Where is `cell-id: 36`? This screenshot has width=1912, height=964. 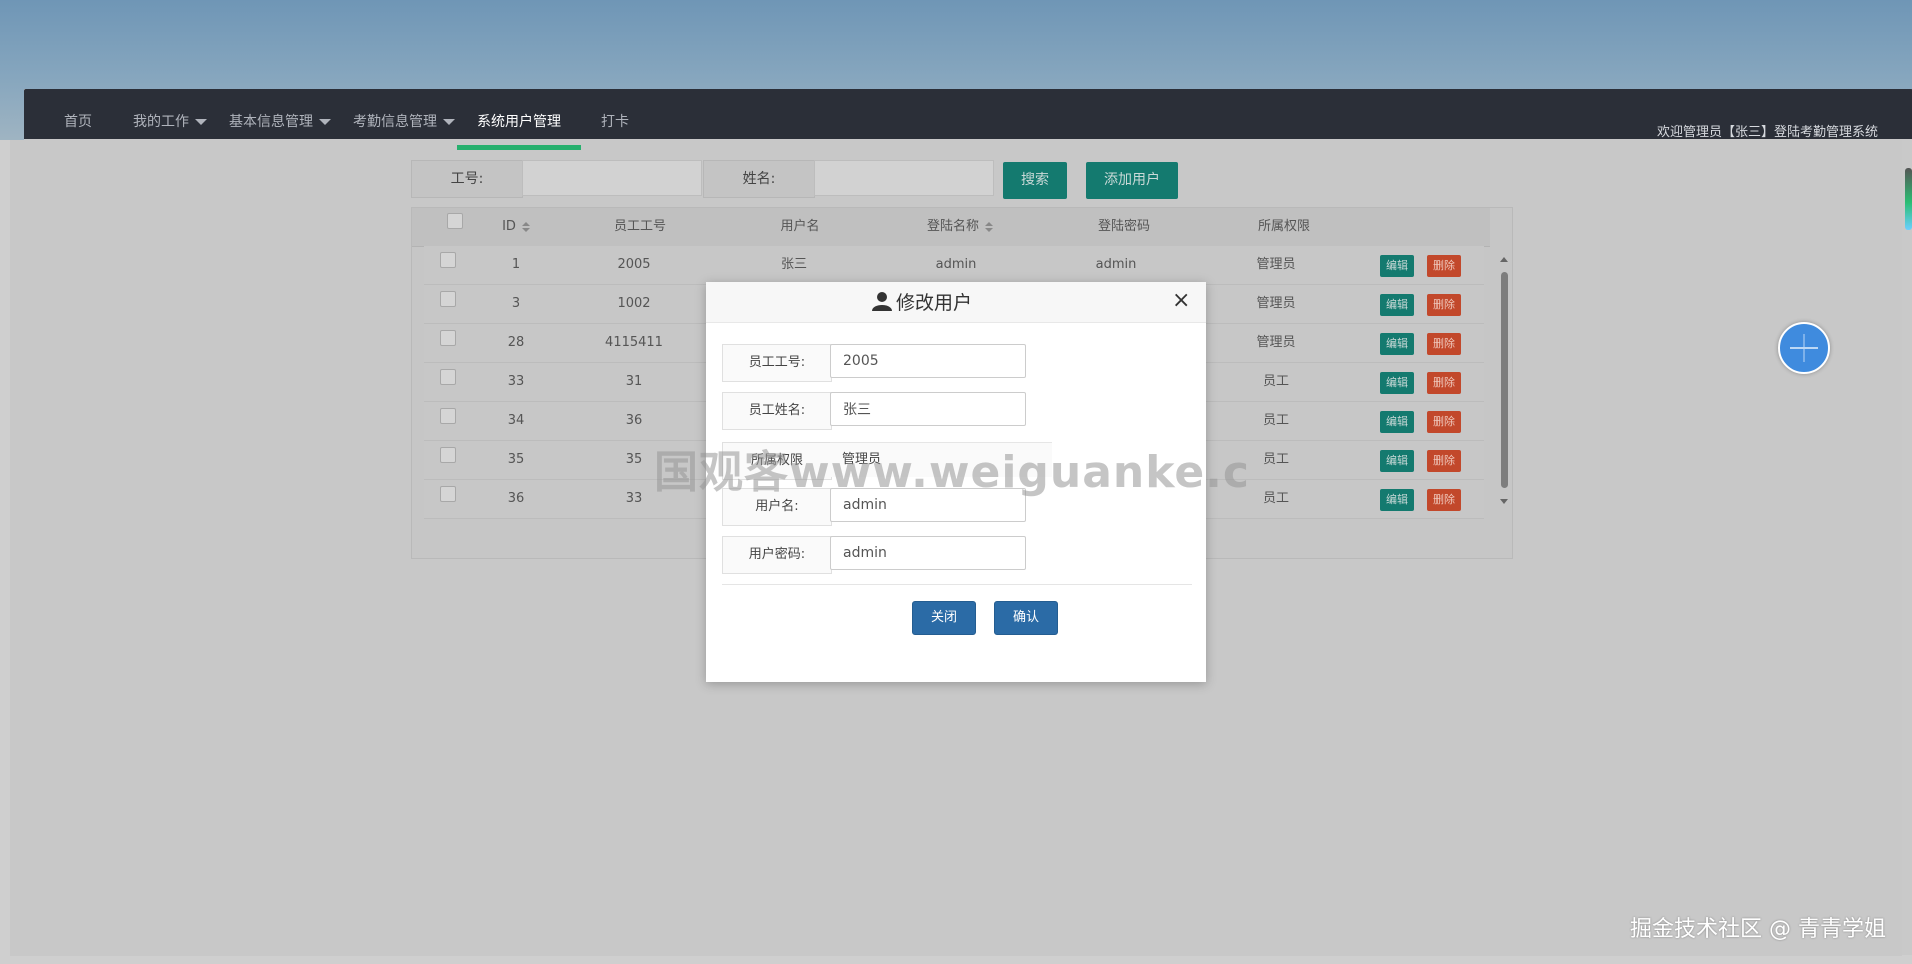 cell-id: 36 is located at coordinates (516, 498).